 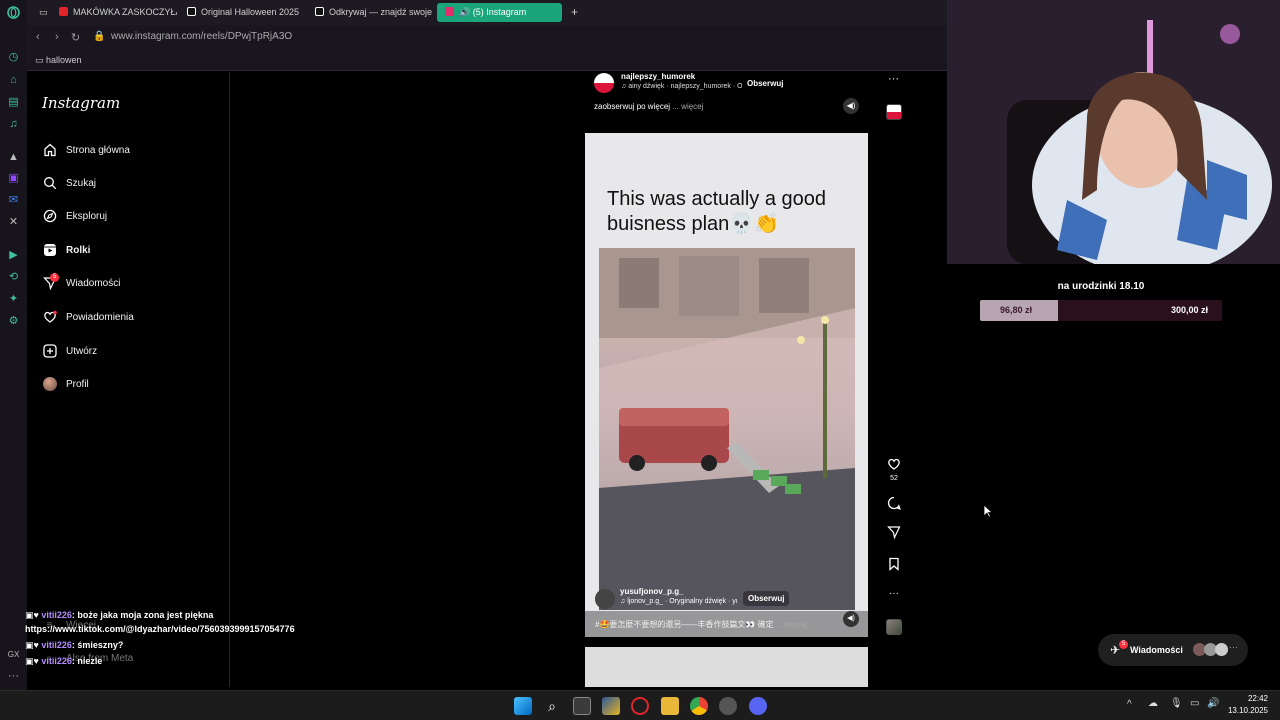 What do you see at coordinates (87, 661) in the screenshot?
I see `chat-text: : niezle` at bounding box center [87, 661].